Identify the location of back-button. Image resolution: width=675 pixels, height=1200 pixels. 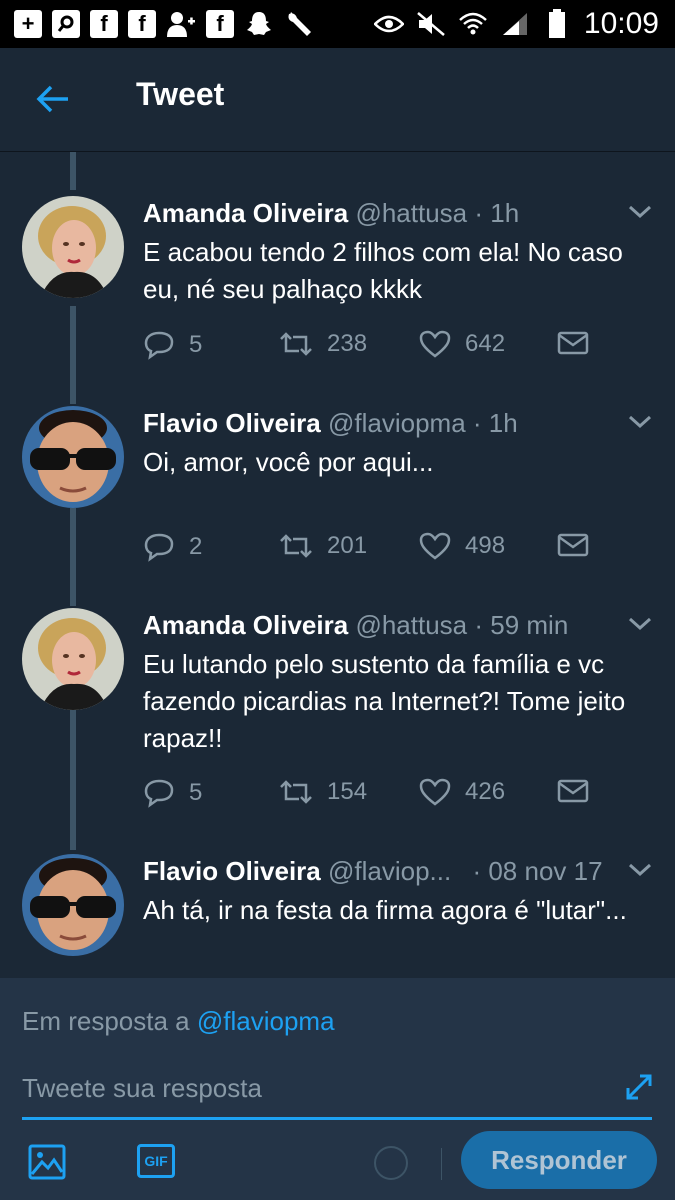
(53, 99).